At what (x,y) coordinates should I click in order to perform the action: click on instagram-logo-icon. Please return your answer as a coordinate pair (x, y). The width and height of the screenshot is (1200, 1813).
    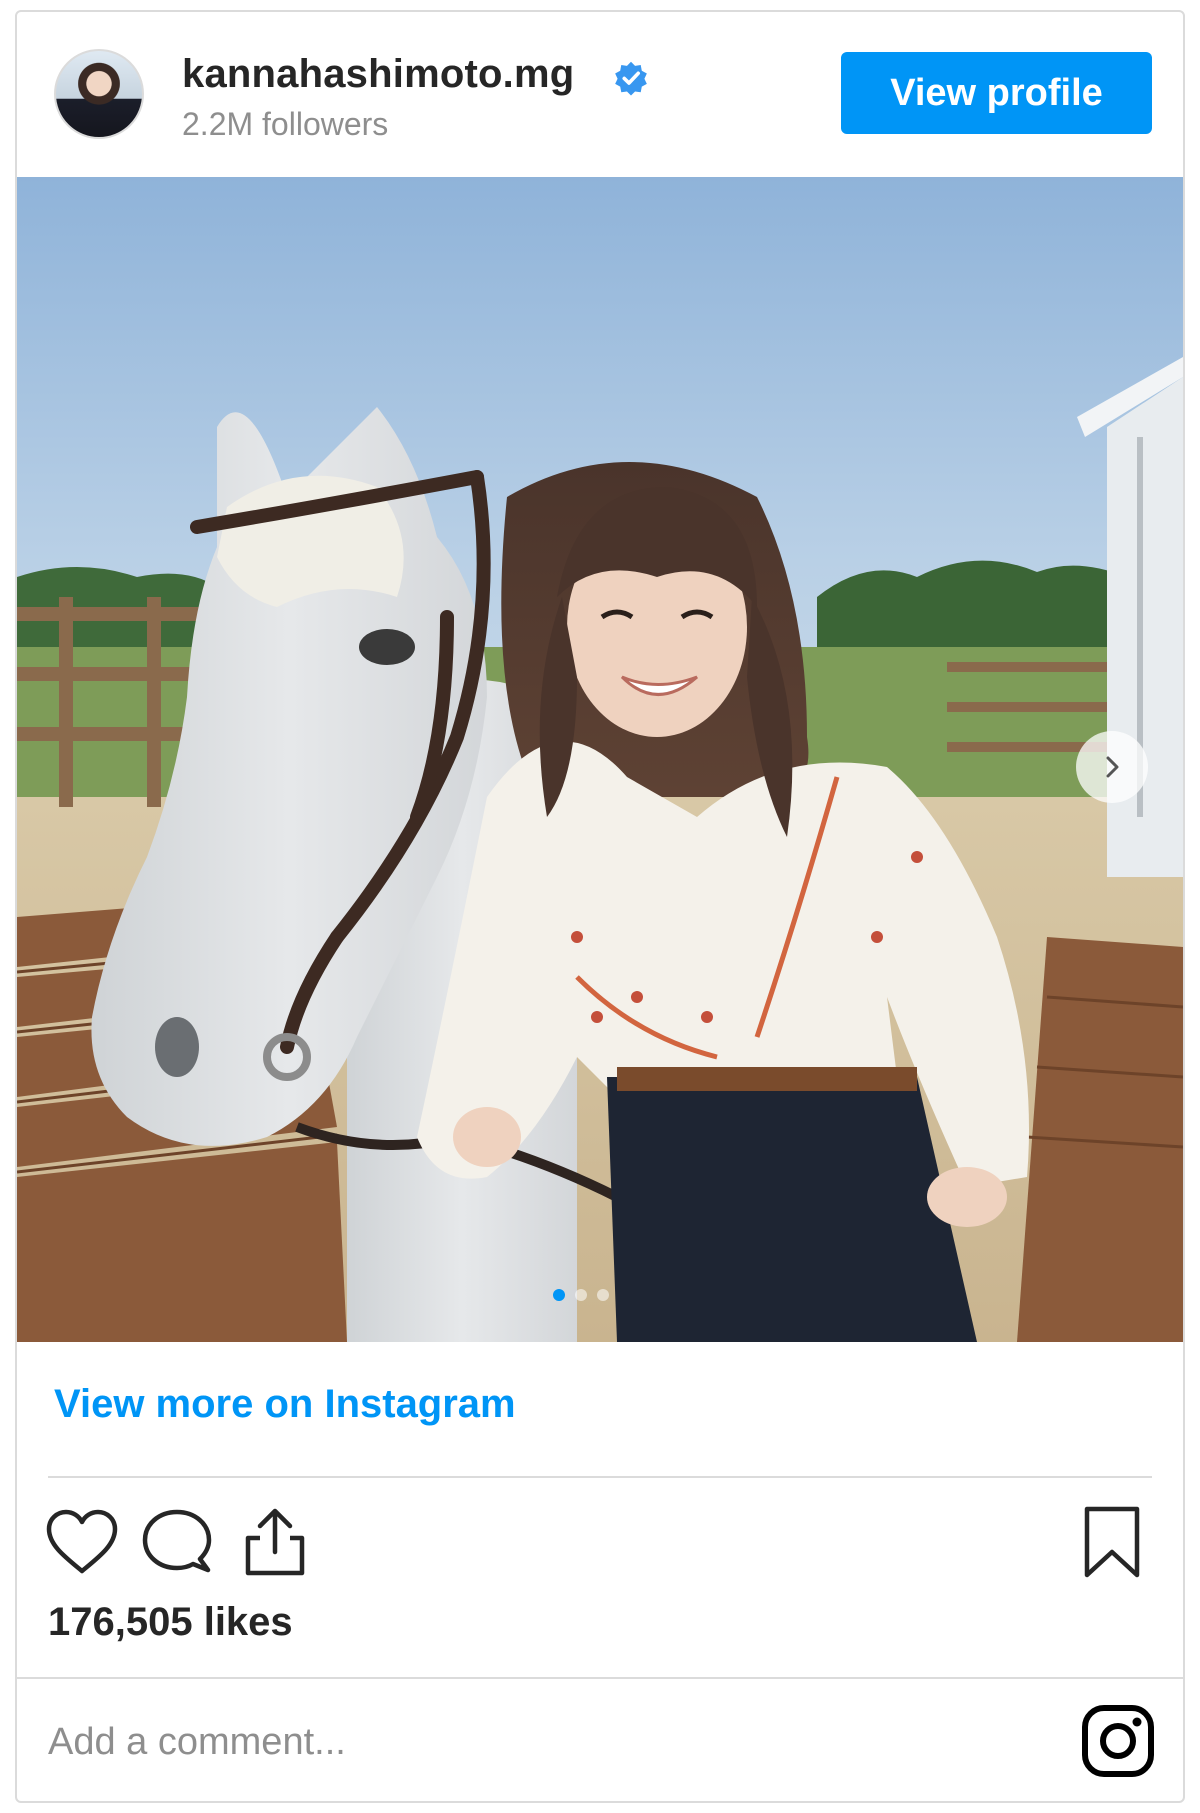
    Looking at the image, I should click on (1118, 1741).